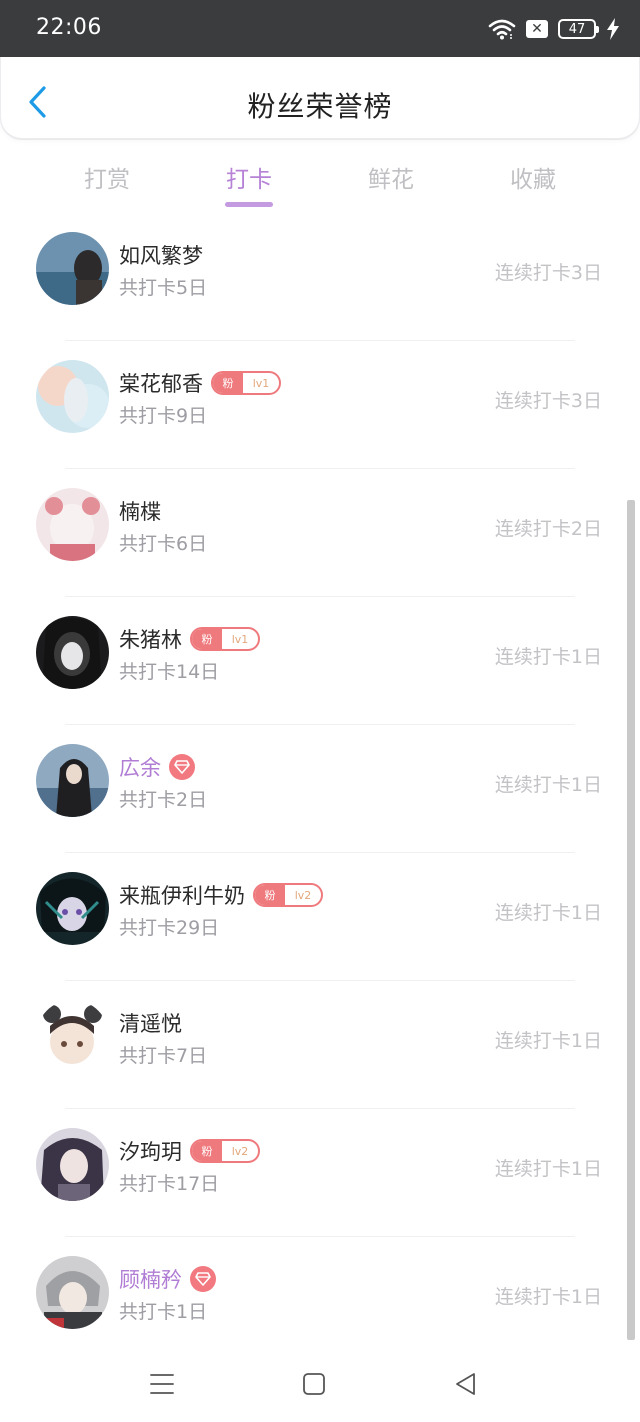  Describe the element at coordinates (161, 256) in the screenshot. I see `fan-name: 如风繁梦` at that location.